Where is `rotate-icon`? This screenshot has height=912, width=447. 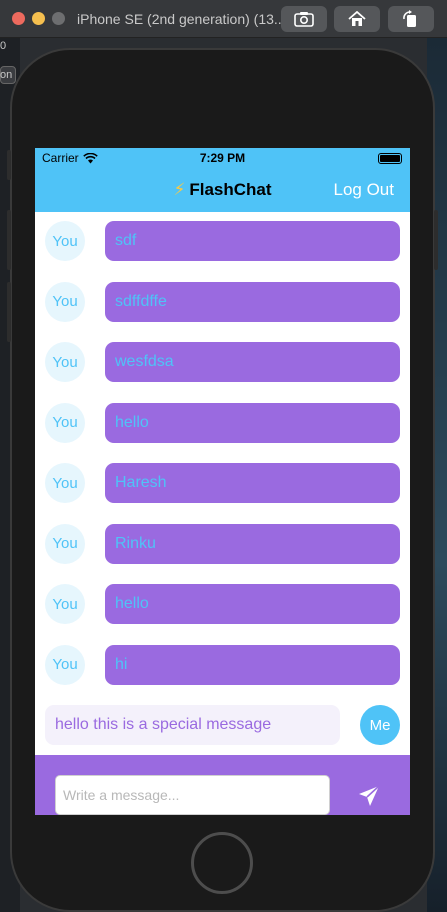
rotate-icon is located at coordinates (409, 18).